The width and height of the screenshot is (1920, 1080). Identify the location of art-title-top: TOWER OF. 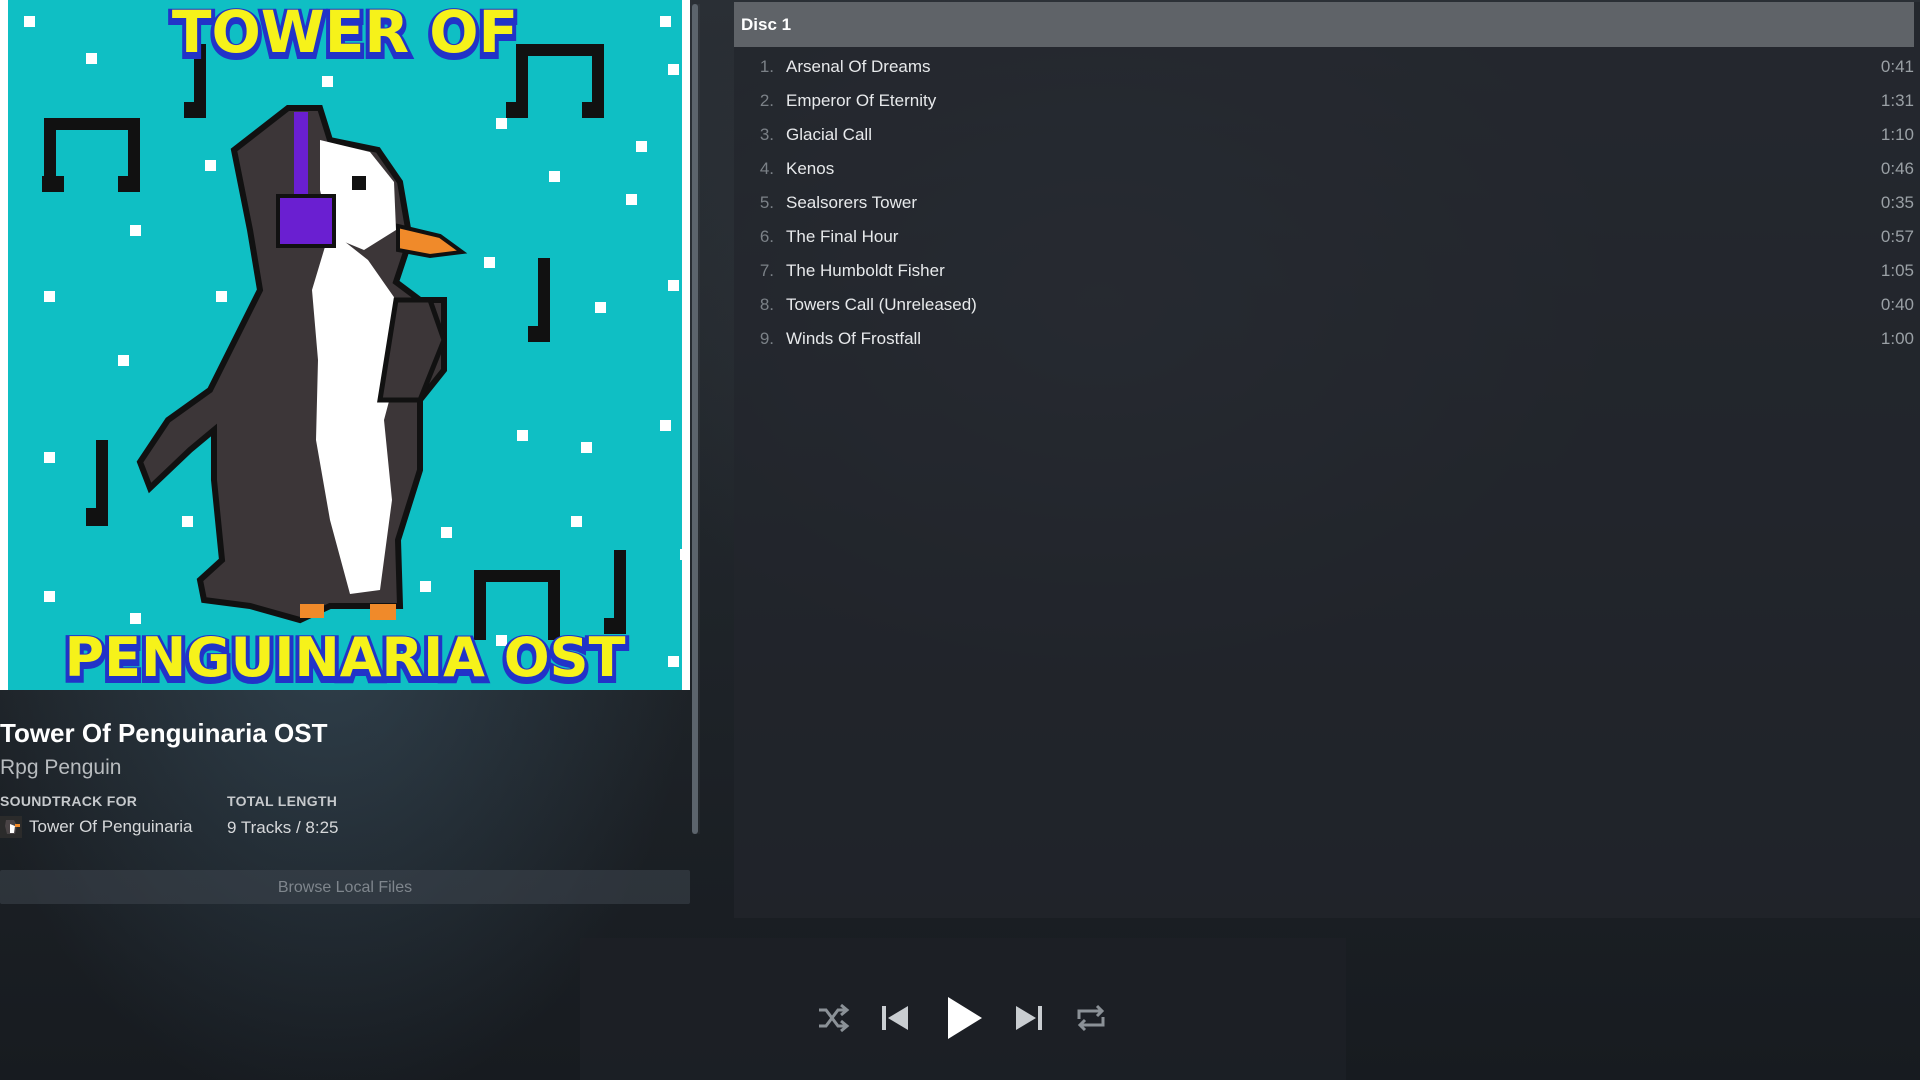
(345, 33).